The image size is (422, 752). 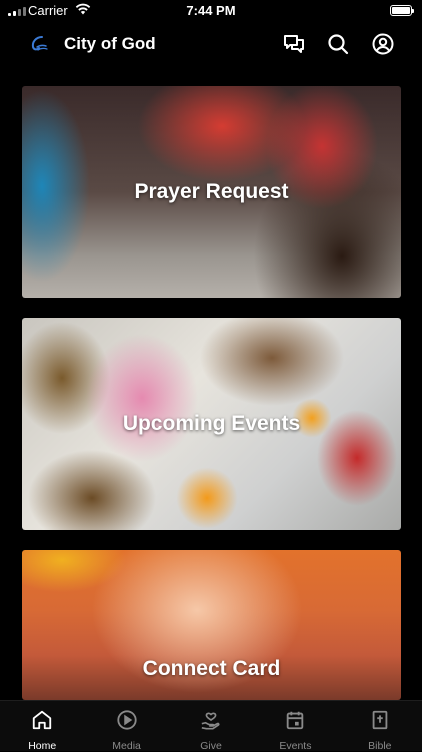 What do you see at coordinates (110, 43) in the screenshot?
I see `app-title: City of God` at bounding box center [110, 43].